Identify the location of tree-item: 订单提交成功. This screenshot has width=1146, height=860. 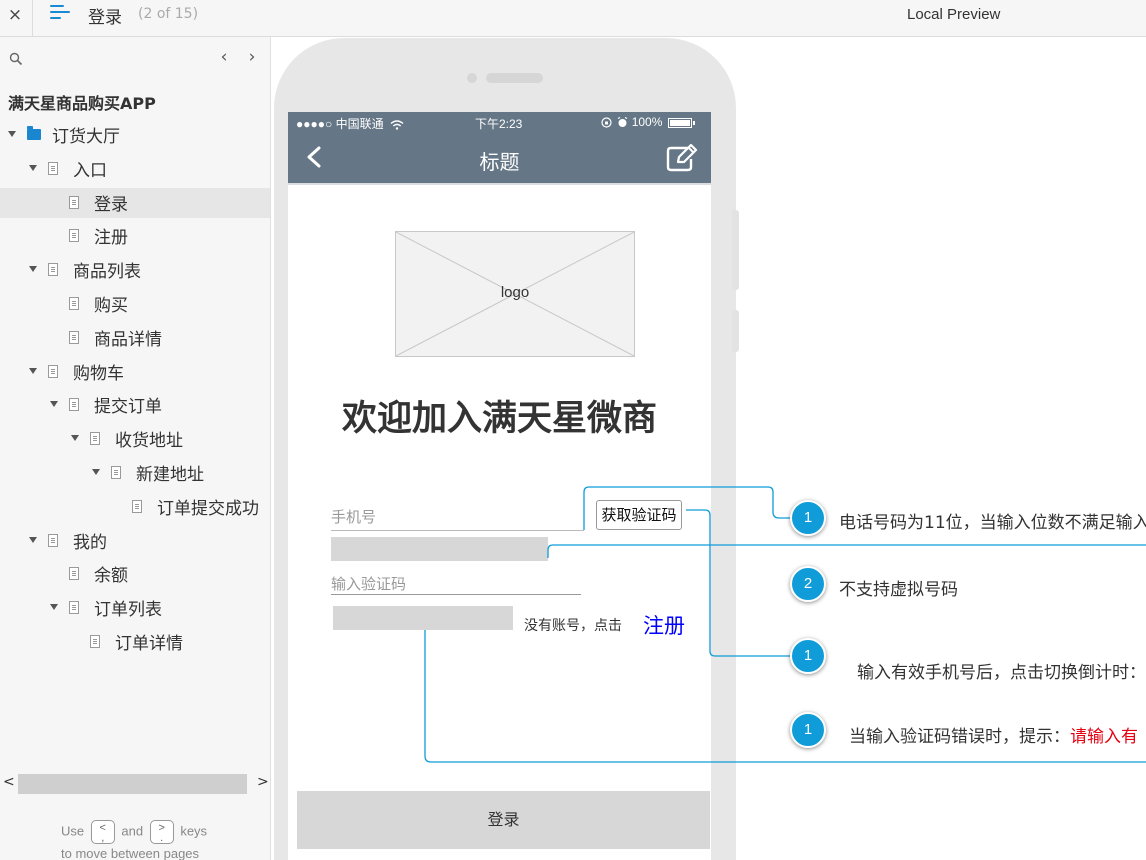
(135, 507).